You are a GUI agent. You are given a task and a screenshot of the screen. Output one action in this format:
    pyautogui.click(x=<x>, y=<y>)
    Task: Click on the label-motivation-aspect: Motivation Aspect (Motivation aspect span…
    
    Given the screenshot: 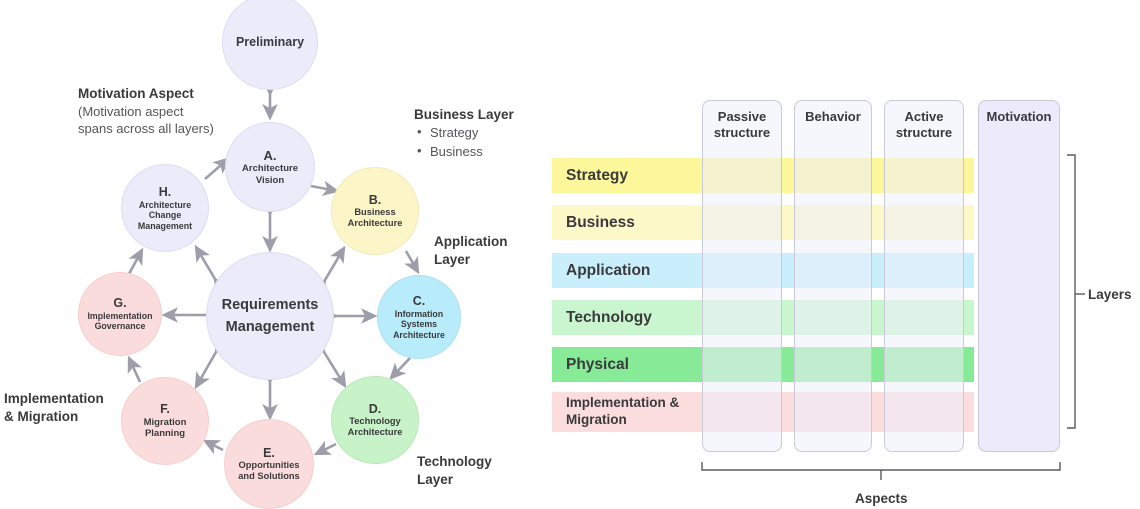 What is the action you would take?
    pyautogui.click(x=146, y=111)
    